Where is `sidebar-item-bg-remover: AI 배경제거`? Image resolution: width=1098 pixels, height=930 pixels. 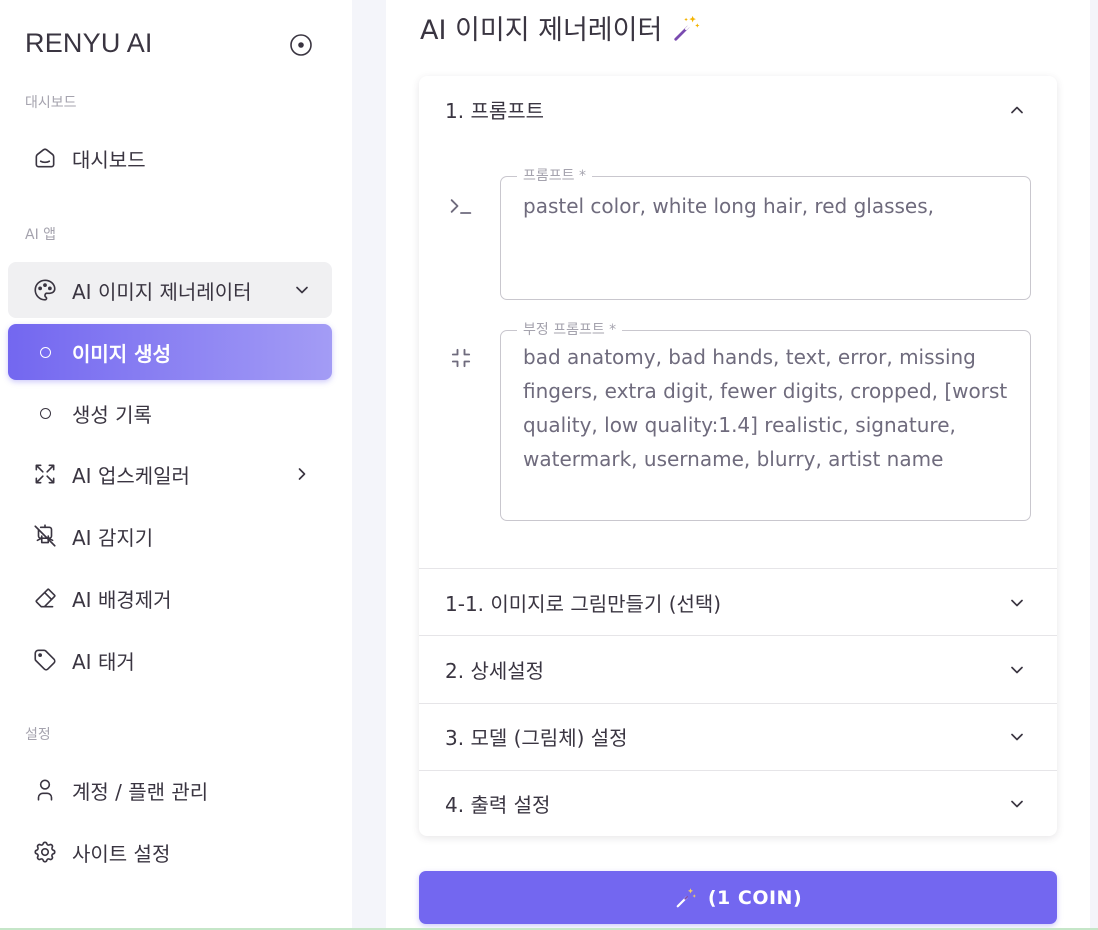
sidebar-item-bg-remover: AI 배경제거 is located at coordinates (170, 598).